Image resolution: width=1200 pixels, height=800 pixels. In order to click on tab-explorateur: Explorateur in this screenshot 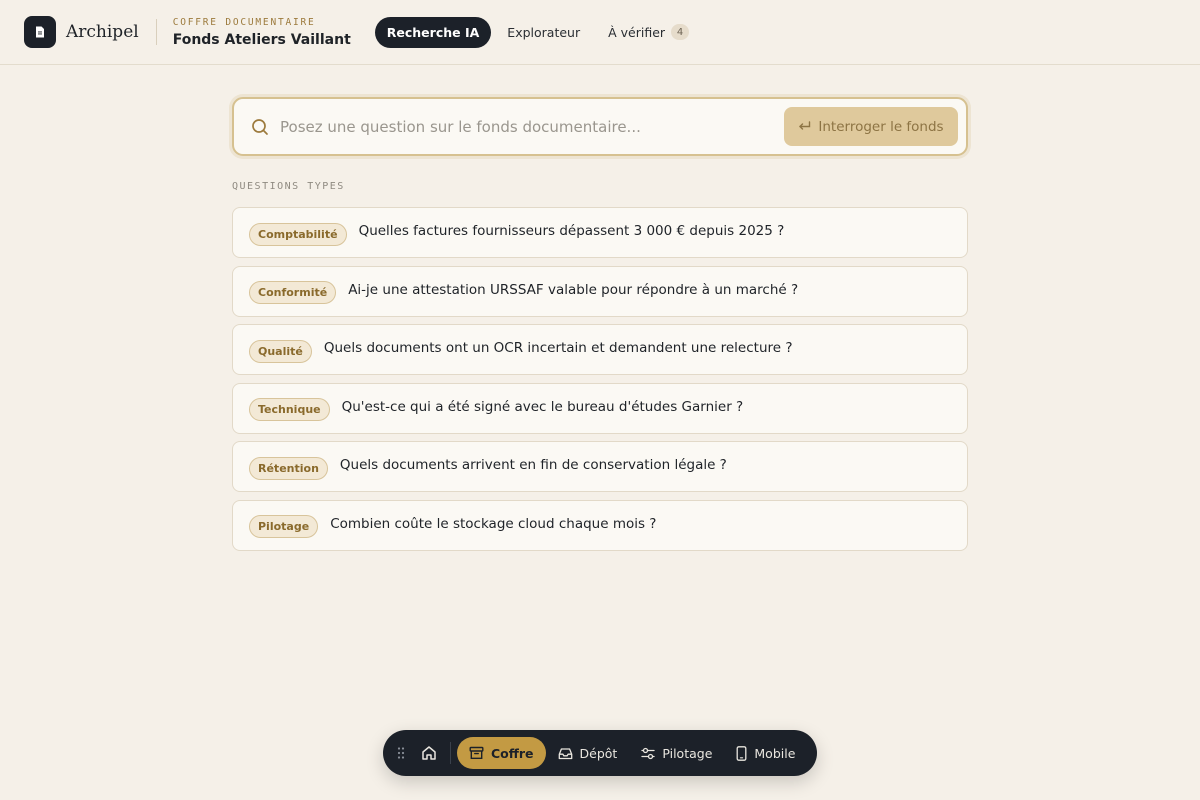, I will do `click(543, 32)`.